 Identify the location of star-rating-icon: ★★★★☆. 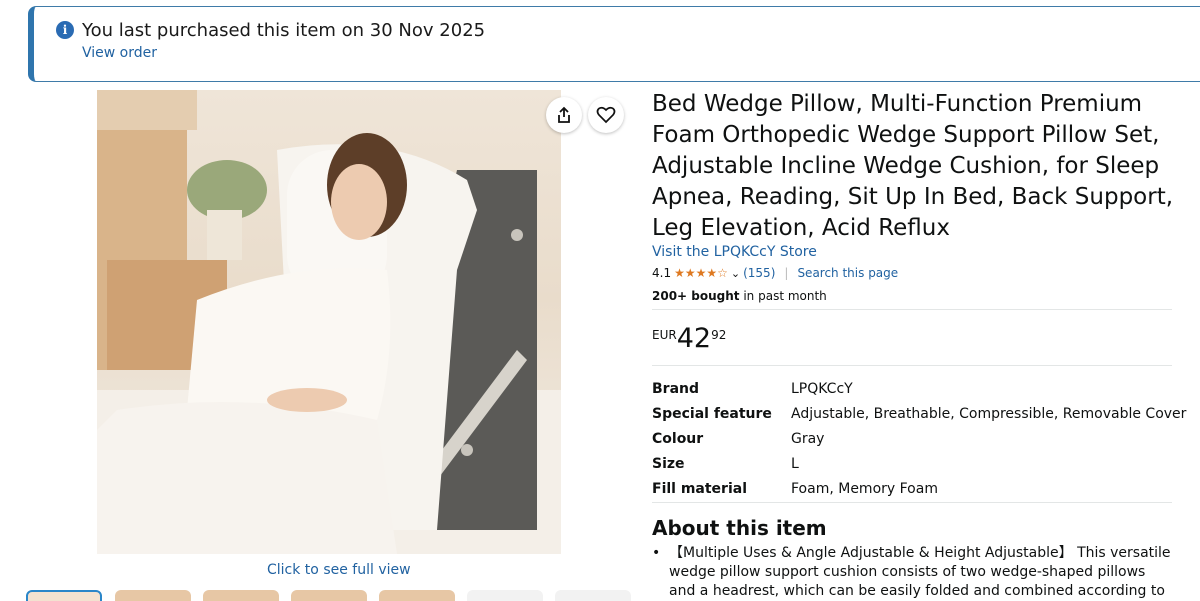
(701, 273).